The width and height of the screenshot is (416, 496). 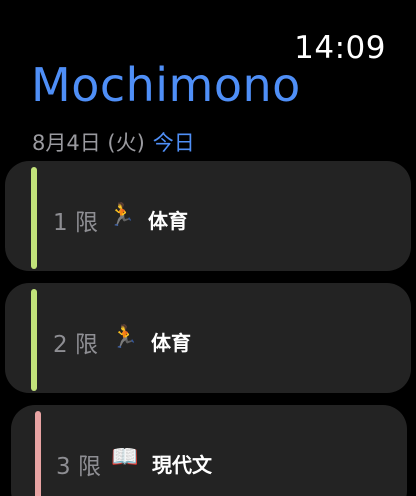 What do you see at coordinates (78, 467) in the screenshot?
I see `period-label: 3 限` at bounding box center [78, 467].